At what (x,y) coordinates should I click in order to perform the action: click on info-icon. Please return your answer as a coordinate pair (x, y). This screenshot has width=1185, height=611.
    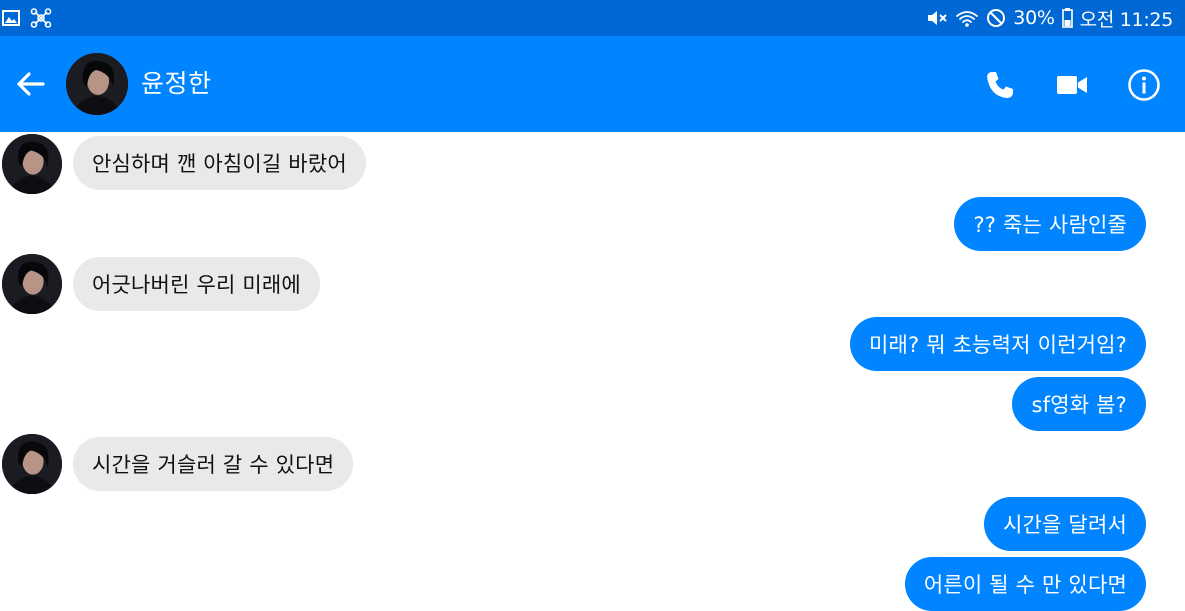
    Looking at the image, I should click on (1144, 85).